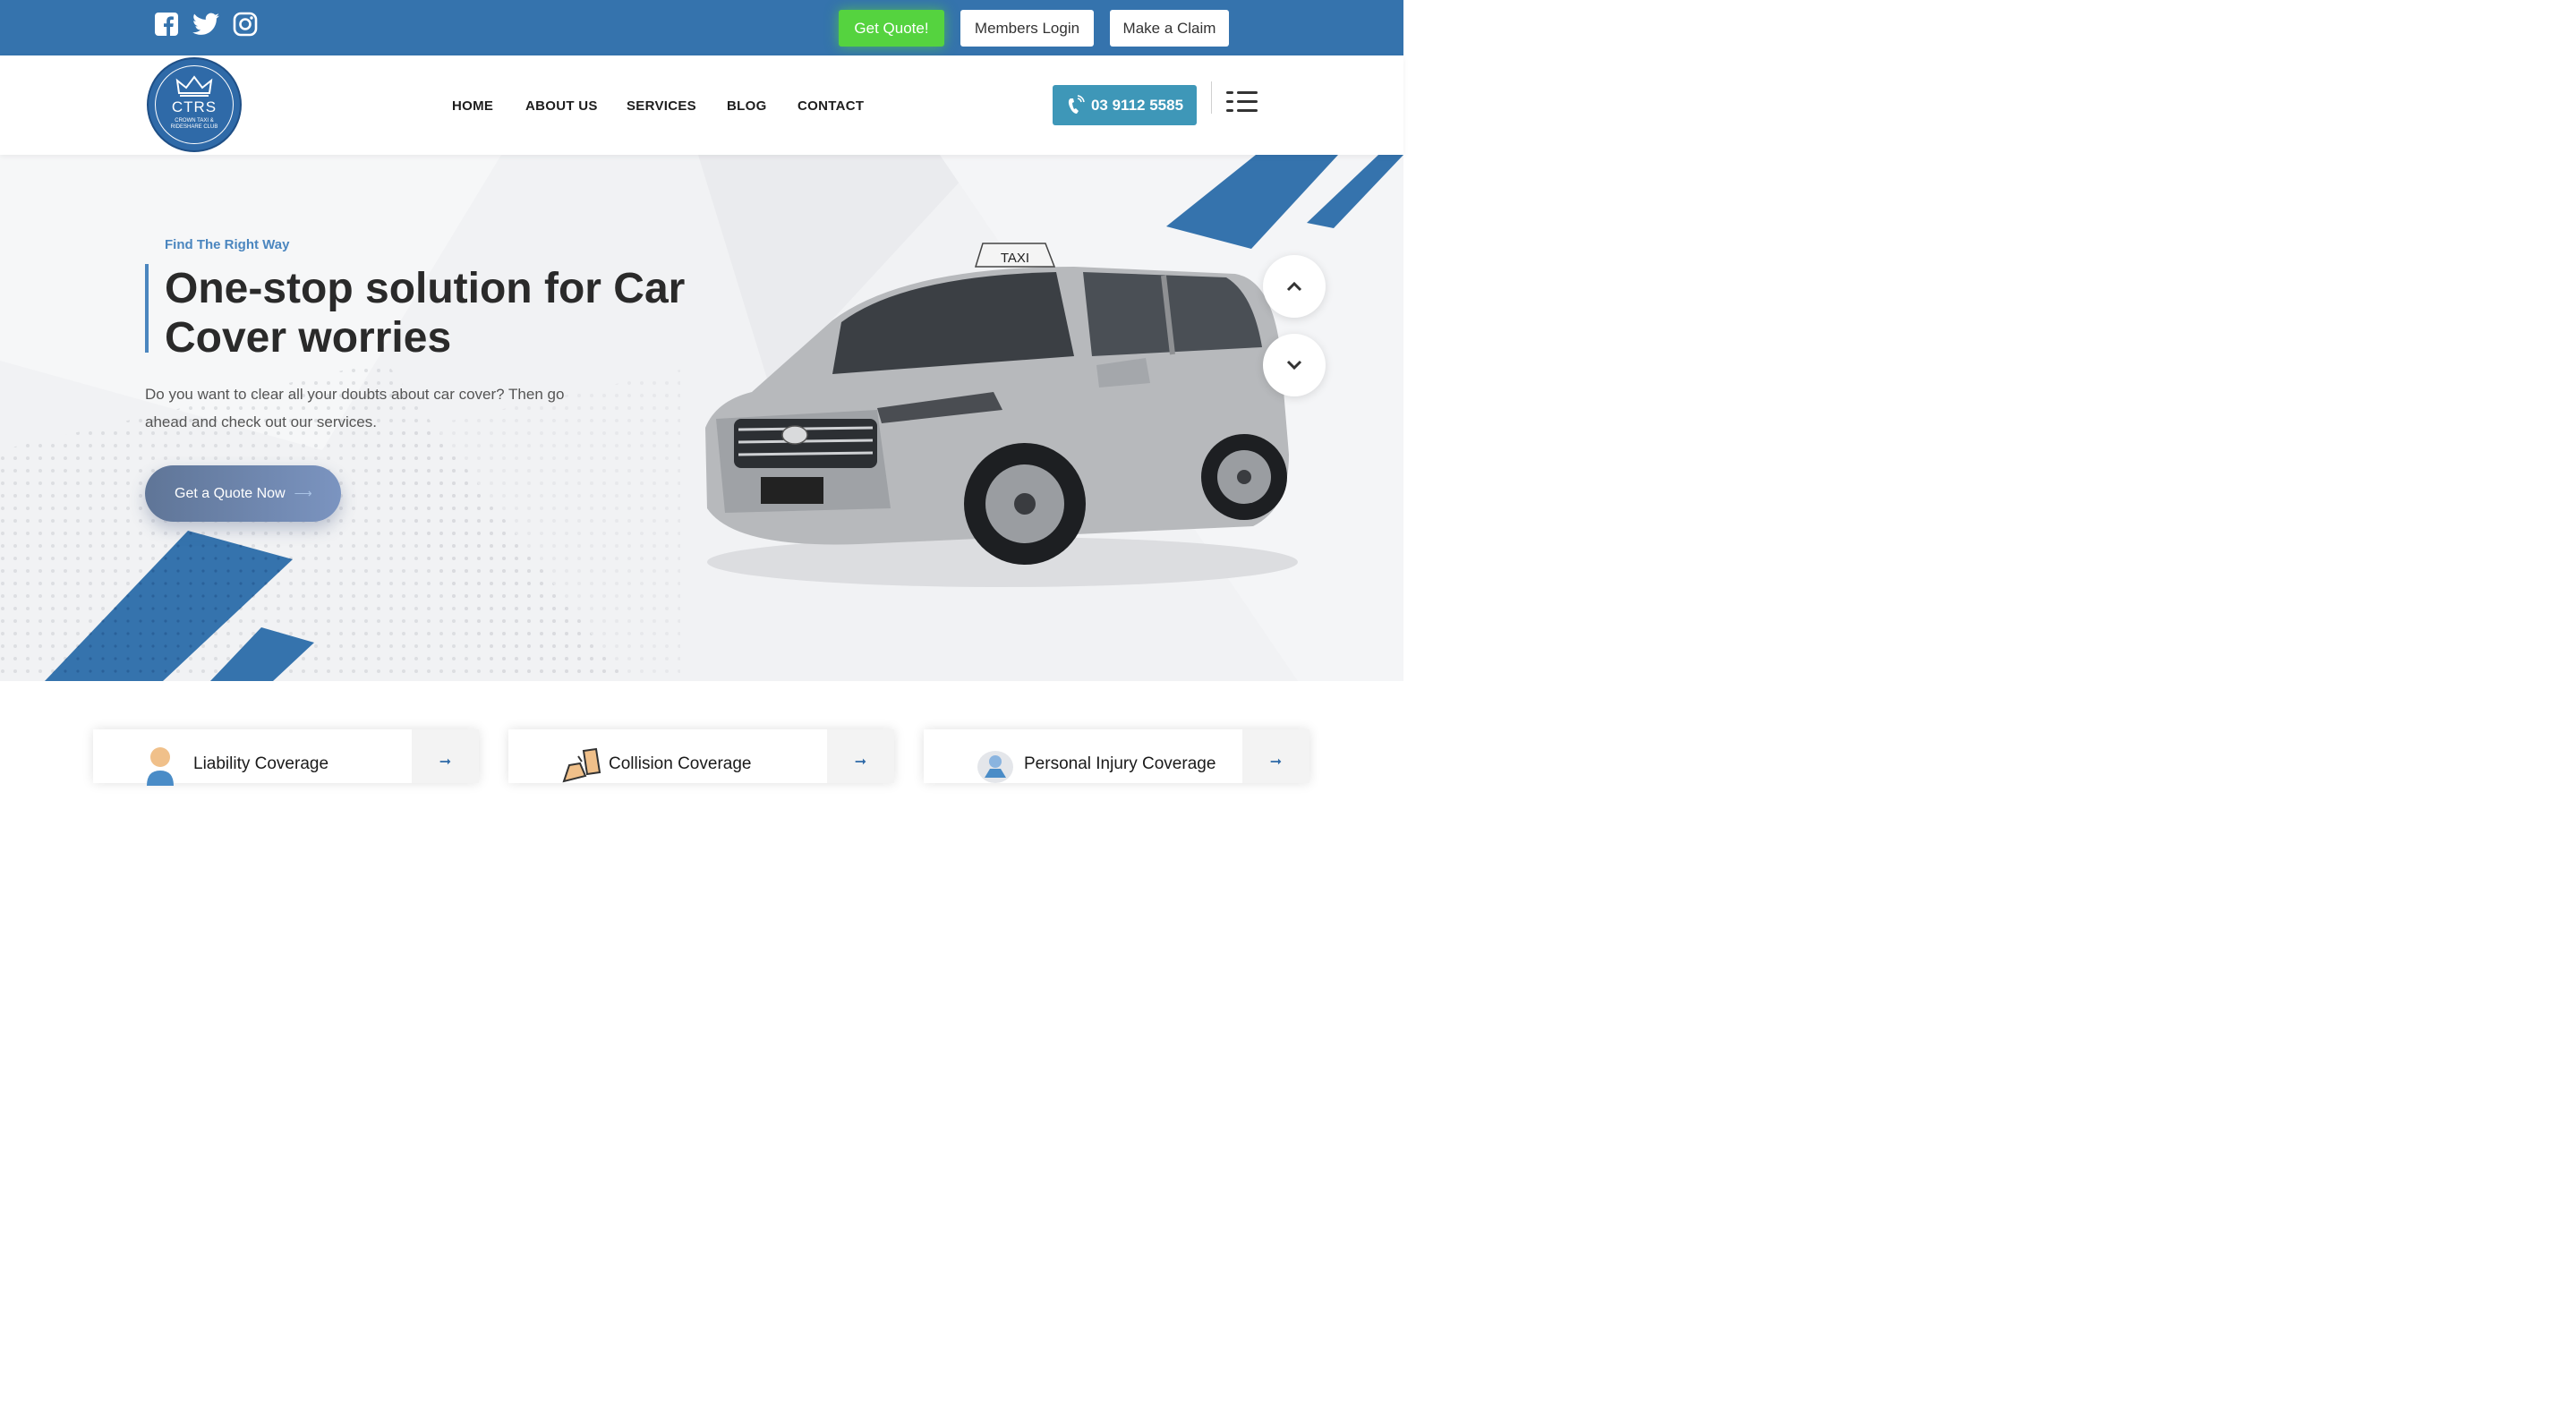  What do you see at coordinates (1211, 97) in the screenshot?
I see `header-divider` at bounding box center [1211, 97].